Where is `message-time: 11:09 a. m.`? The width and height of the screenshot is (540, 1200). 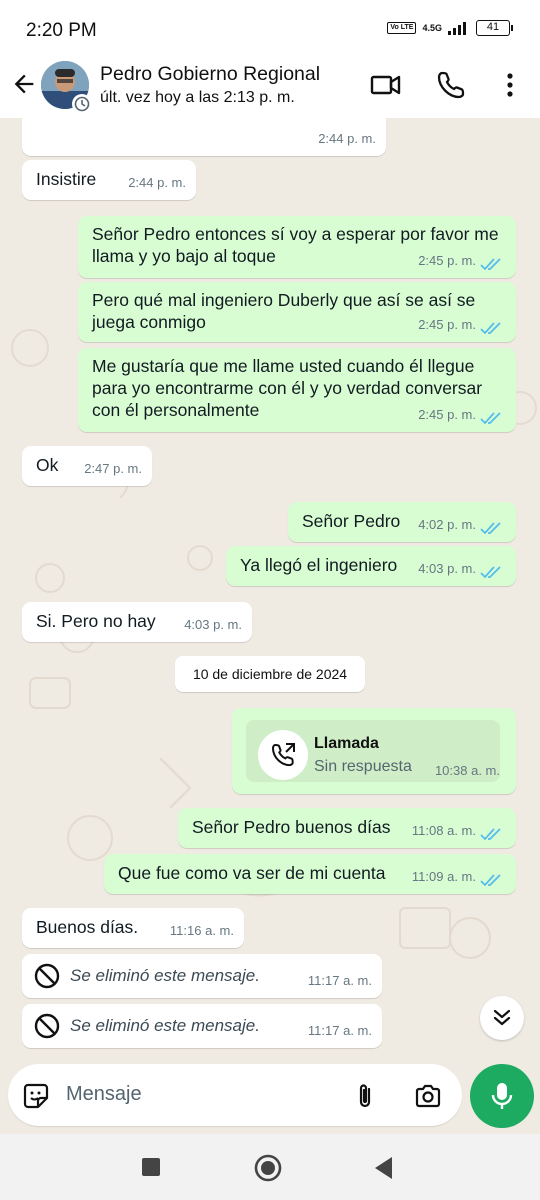
message-time: 11:09 a. m. is located at coordinates (443, 876).